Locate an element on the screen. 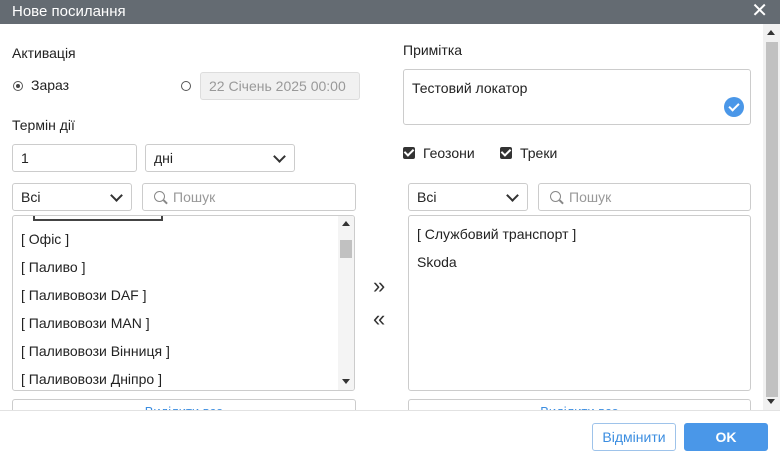 The width and height of the screenshot is (780, 460). tracks-checkbox is located at coordinates (506, 153).